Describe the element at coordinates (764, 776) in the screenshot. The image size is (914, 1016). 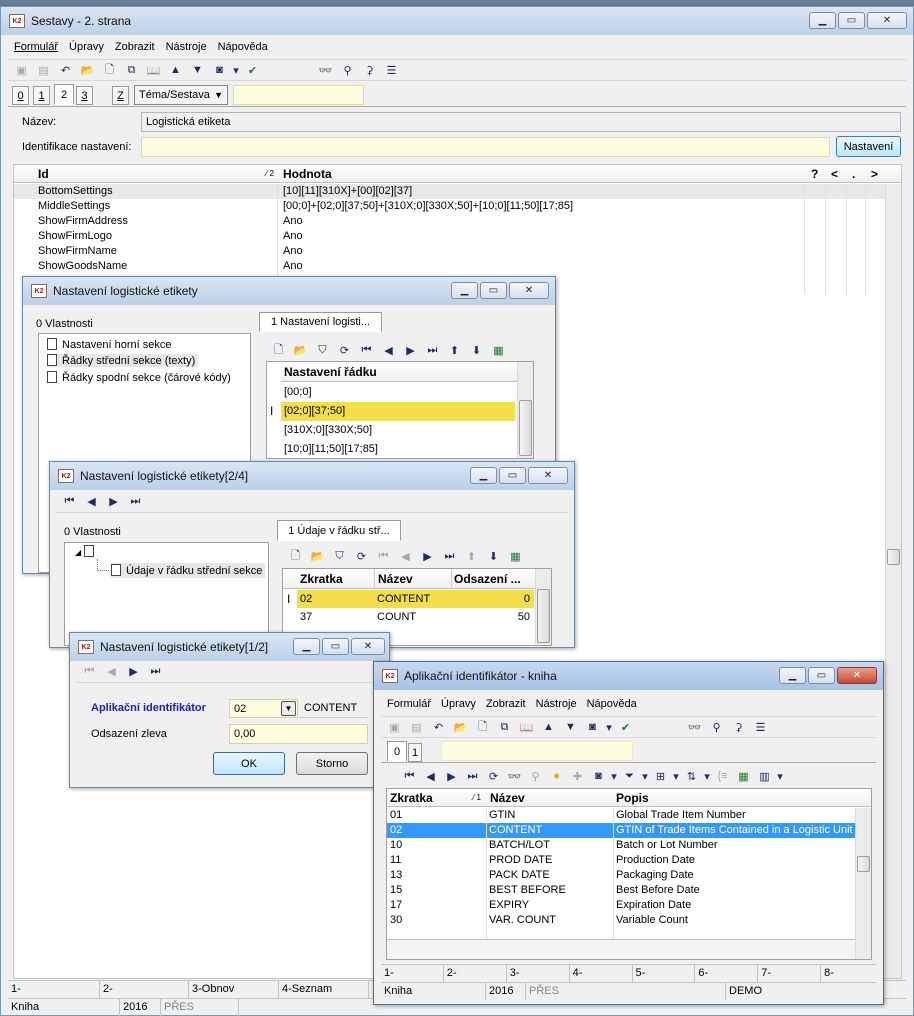
I see `report-icon: ▥` at that location.